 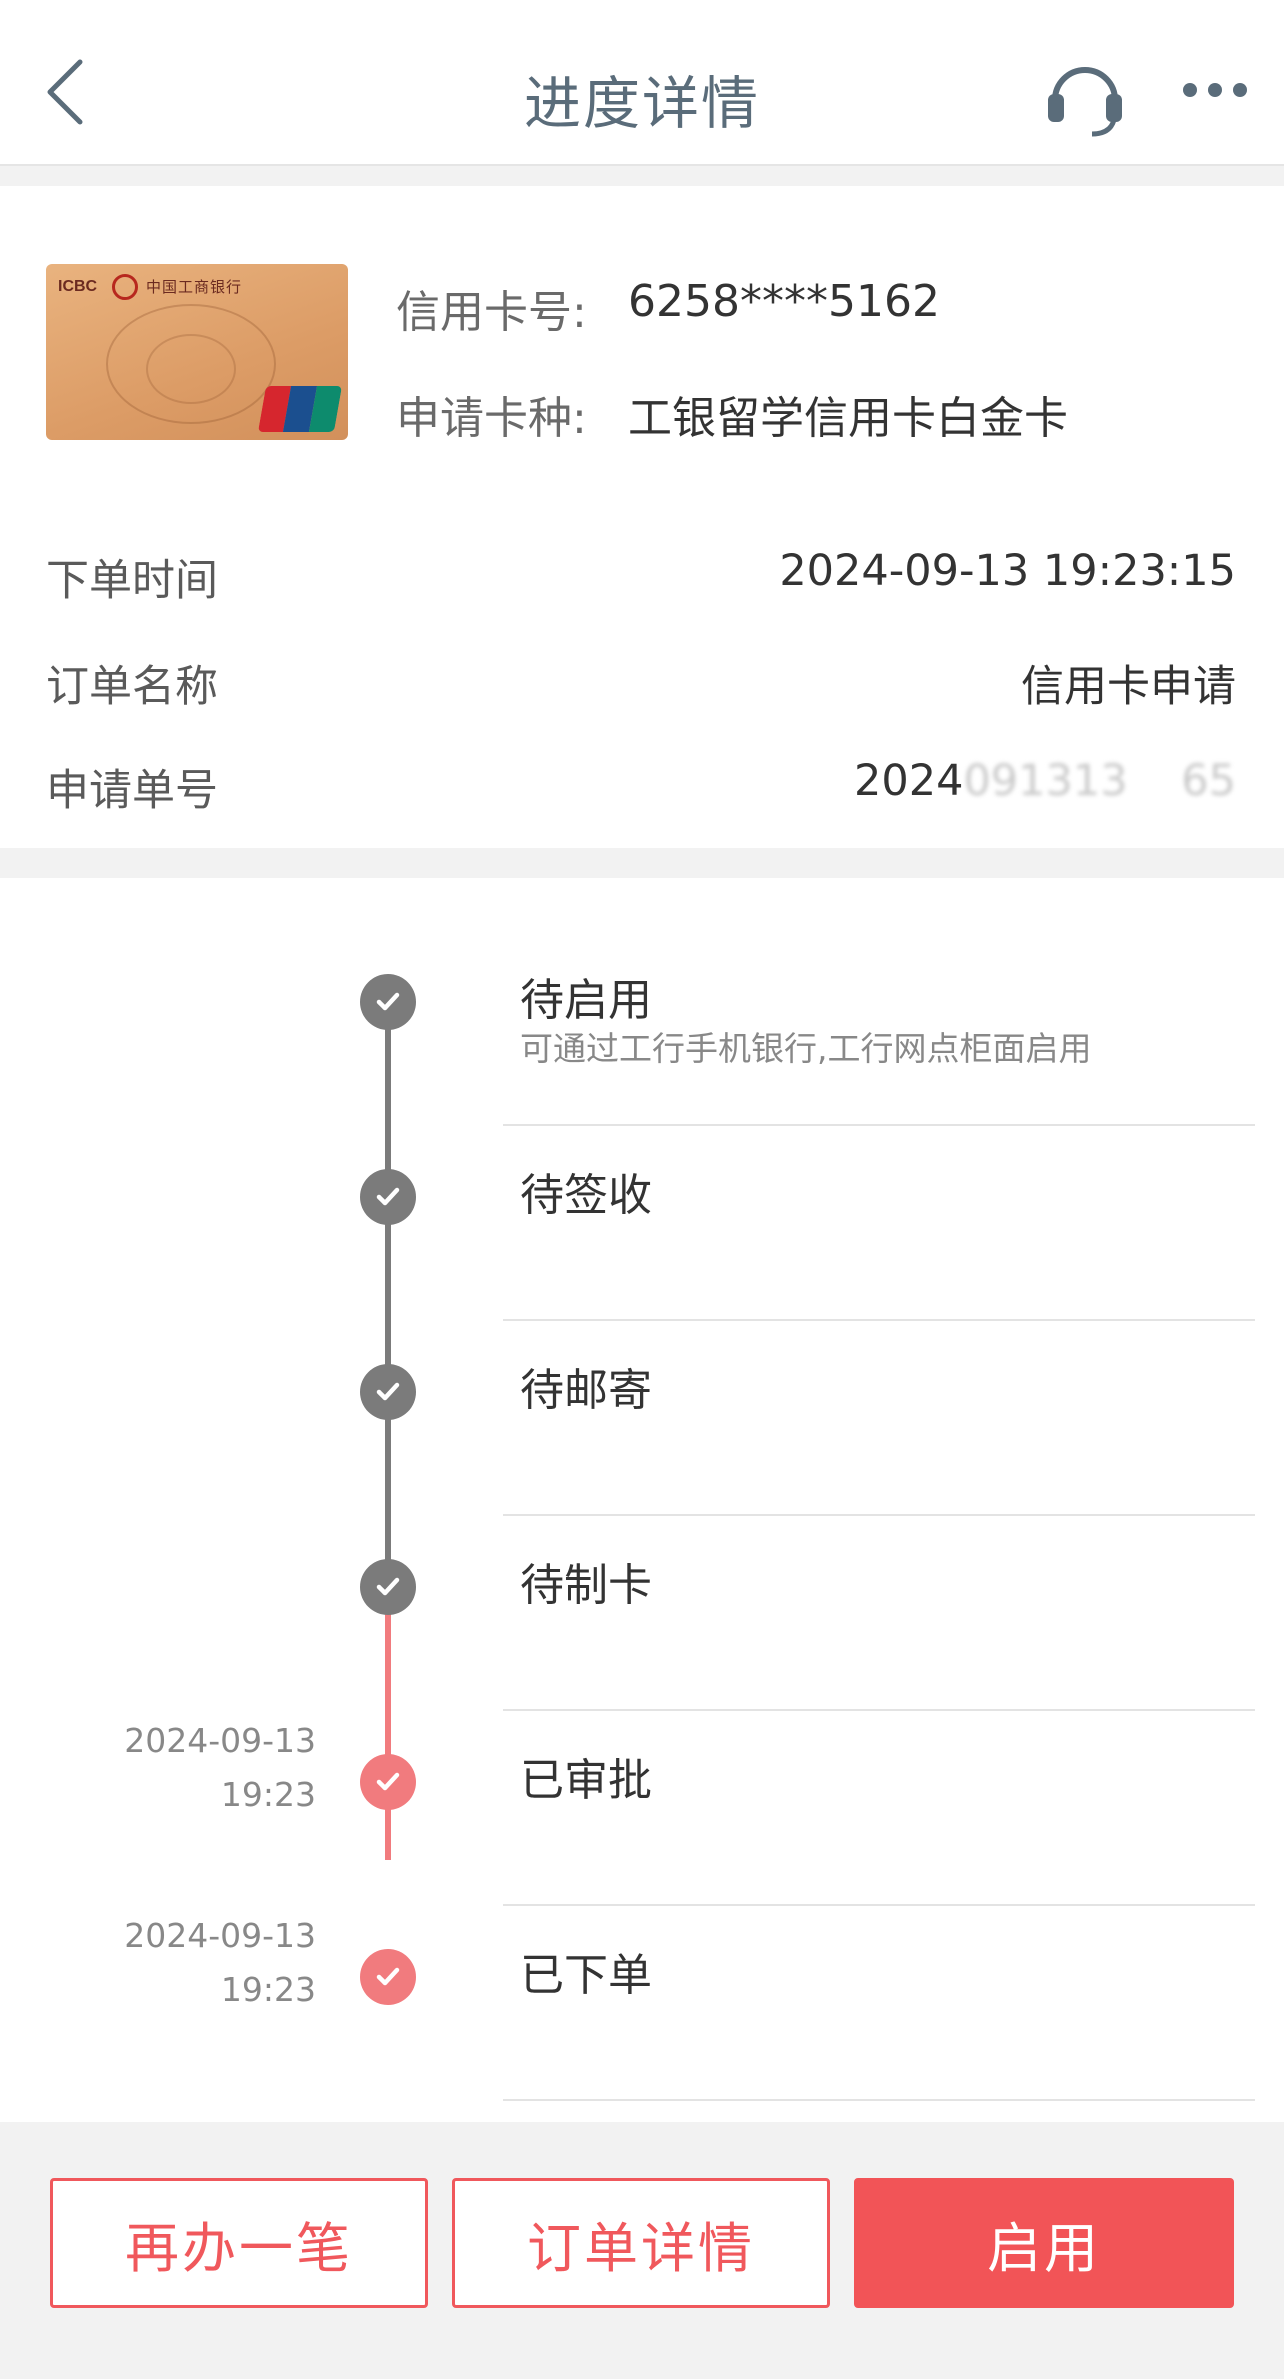 I want to click on credit-card-image: ICBC 中国工商银行, so click(x=197, y=352).